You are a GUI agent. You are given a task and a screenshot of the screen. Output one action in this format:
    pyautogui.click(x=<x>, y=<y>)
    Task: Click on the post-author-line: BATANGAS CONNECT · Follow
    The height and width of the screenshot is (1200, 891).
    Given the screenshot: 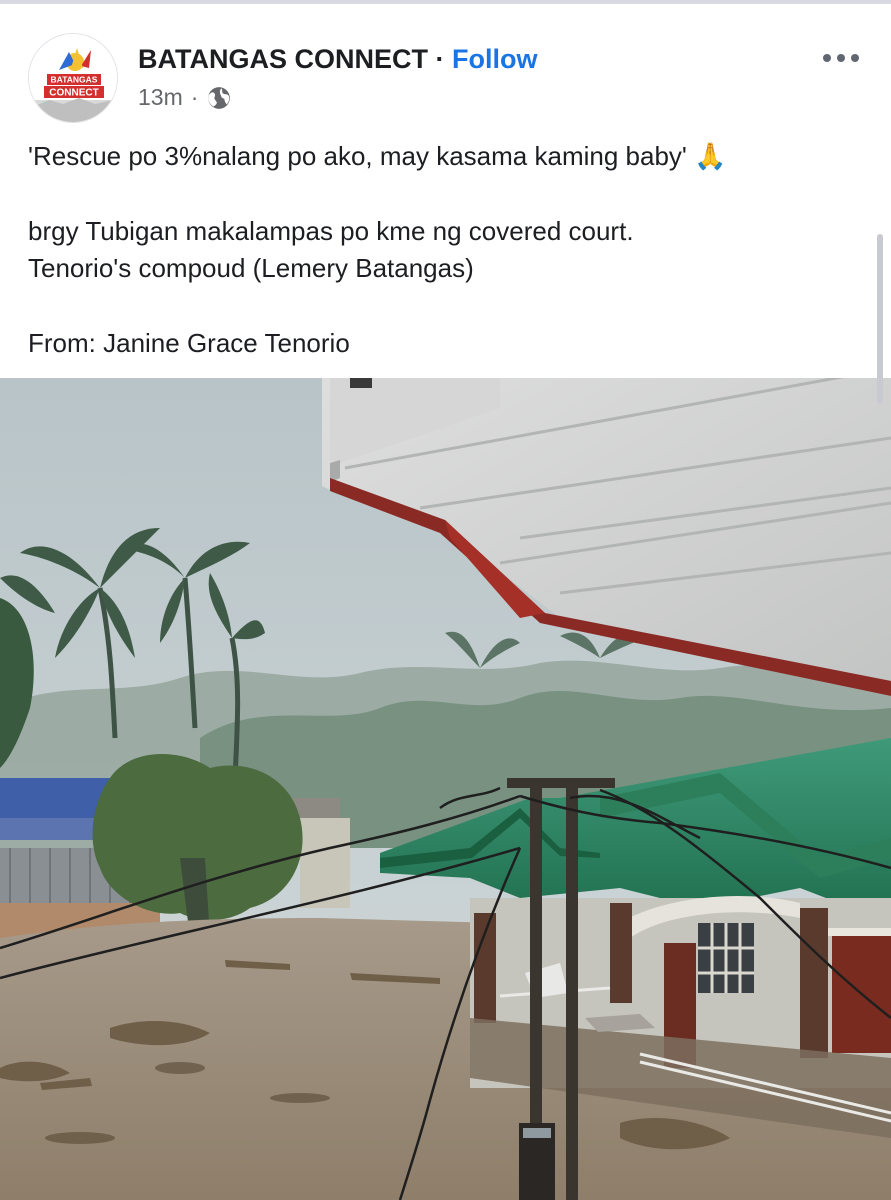 What is the action you would take?
    pyautogui.click(x=338, y=59)
    